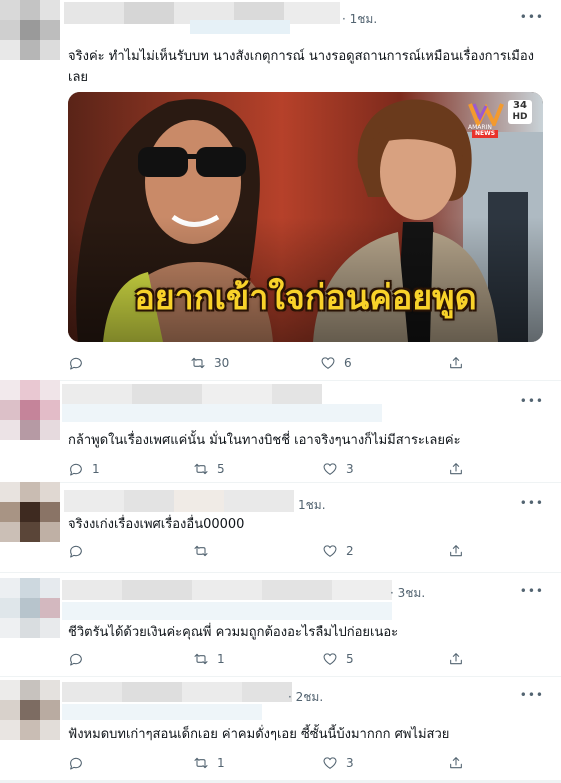 The image size is (561, 783). What do you see at coordinates (268, 659) in the screenshot?
I see `tweet-actions: 1 5` at bounding box center [268, 659].